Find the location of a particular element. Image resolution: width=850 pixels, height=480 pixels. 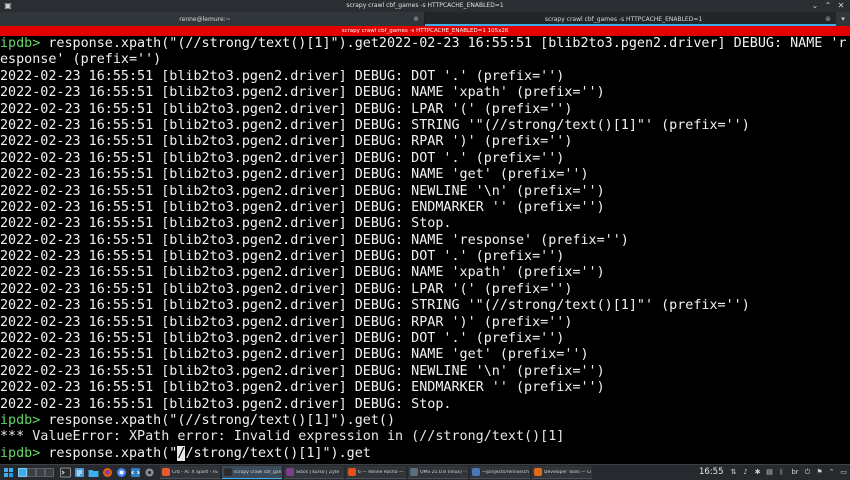

taskbar-task: Slack | kurso | Zyte is located at coordinates (314, 472).